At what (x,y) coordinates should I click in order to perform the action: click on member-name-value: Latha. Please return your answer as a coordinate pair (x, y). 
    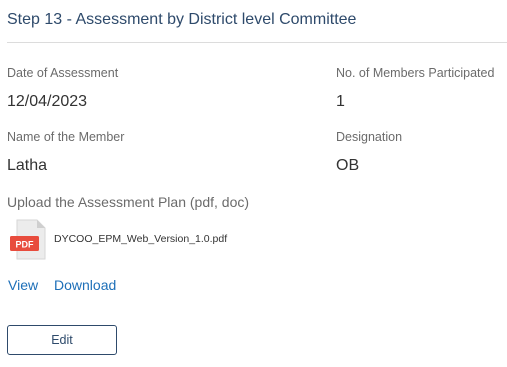
    Looking at the image, I should click on (27, 165).